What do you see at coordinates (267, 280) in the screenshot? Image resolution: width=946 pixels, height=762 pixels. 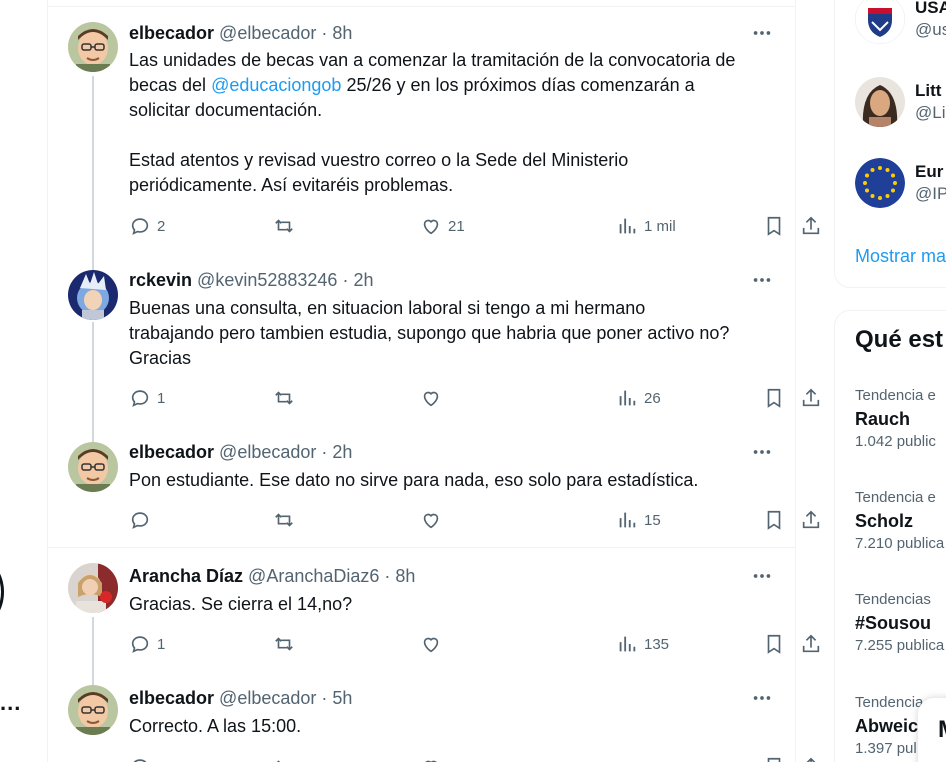 I see `user-handle: @kevin52883246` at bounding box center [267, 280].